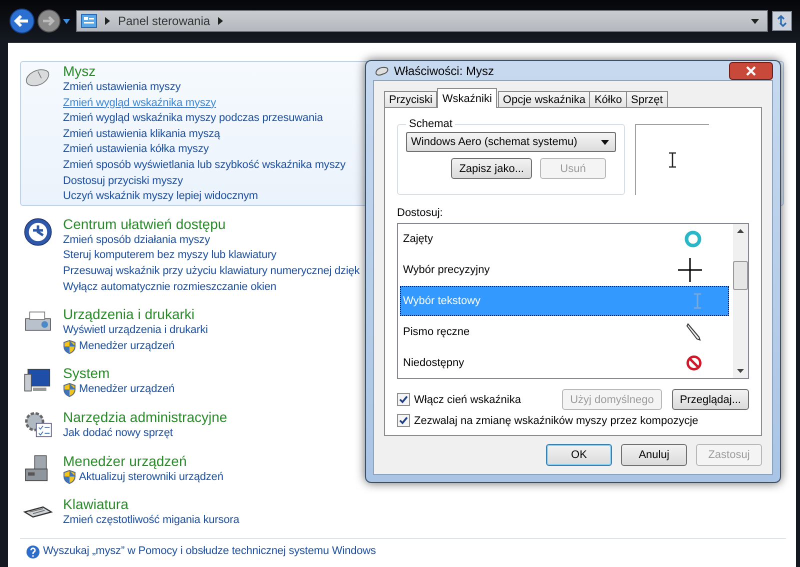  Describe the element at coordinates (118, 434) in the screenshot. I see `task-link: Jak dodać nowy sprzęt` at that location.